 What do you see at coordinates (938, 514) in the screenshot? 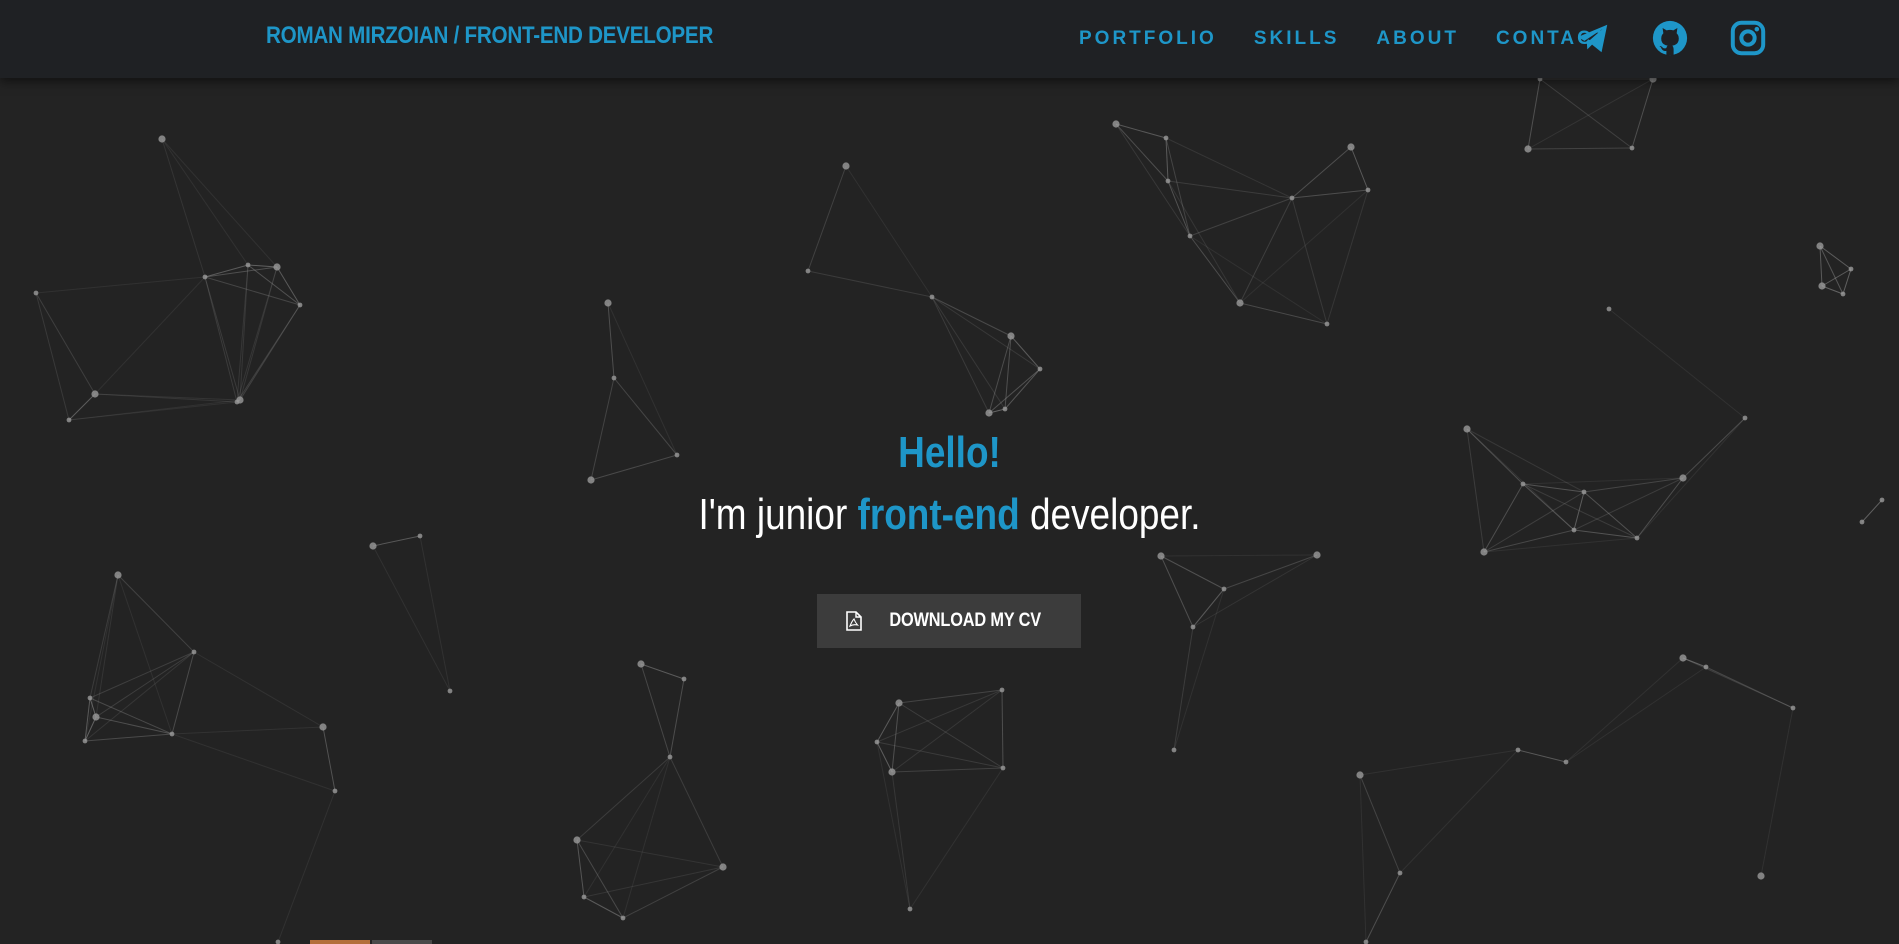
I see `hero-headline-accent: front-end` at bounding box center [938, 514].